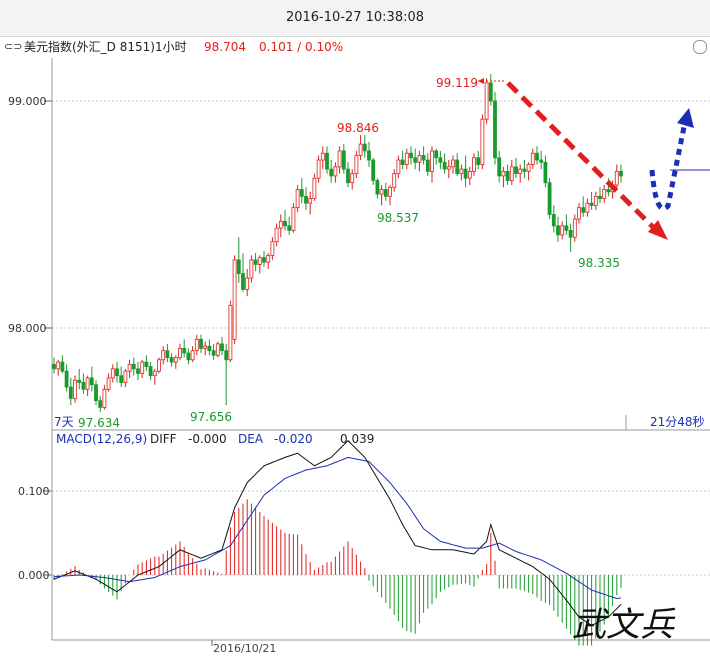 This screenshot has height=656, width=710. What do you see at coordinates (481, 81) in the screenshot?
I see `annotation-arrowhead` at bounding box center [481, 81].